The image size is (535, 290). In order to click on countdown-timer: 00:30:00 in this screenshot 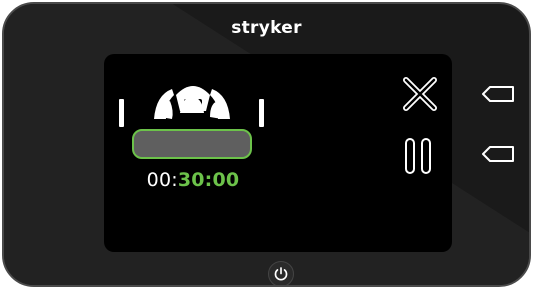, I will do `click(193, 180)`.